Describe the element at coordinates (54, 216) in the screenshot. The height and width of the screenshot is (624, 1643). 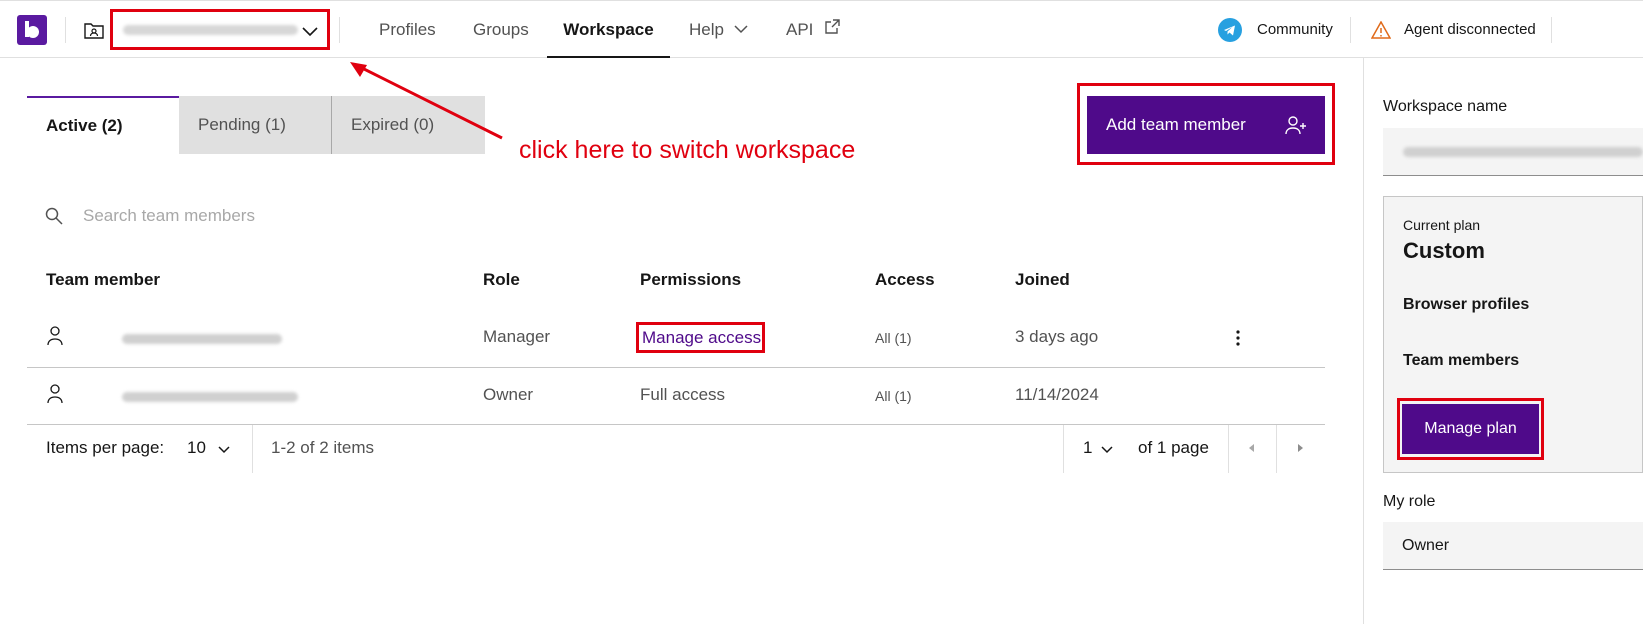
I see `search-icon` at that location.